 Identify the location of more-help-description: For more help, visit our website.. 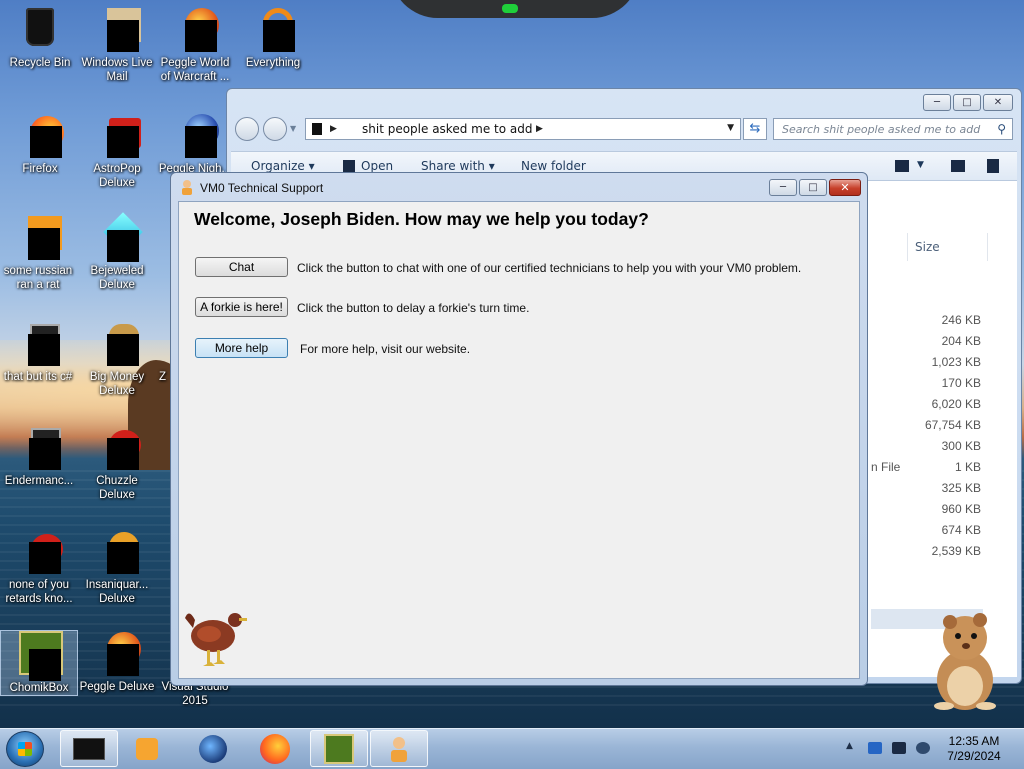
(385, 349).